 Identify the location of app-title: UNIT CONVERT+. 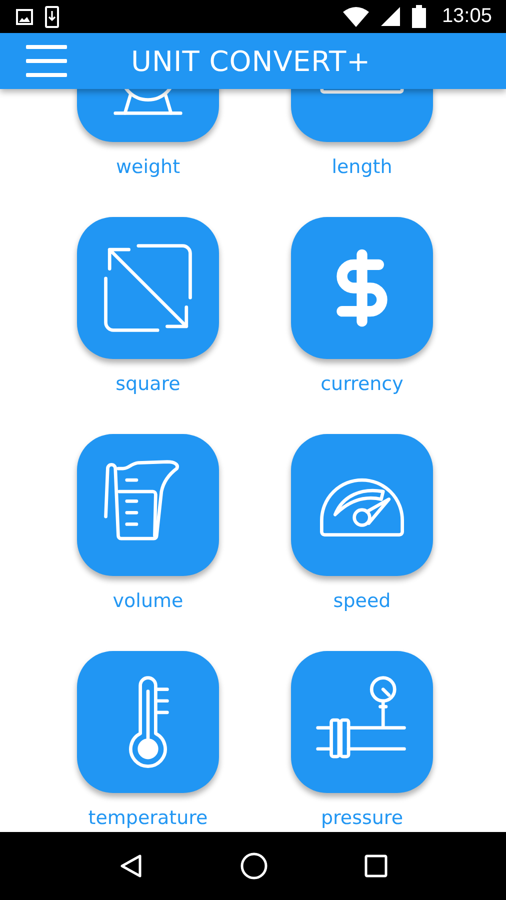
(251, 61).